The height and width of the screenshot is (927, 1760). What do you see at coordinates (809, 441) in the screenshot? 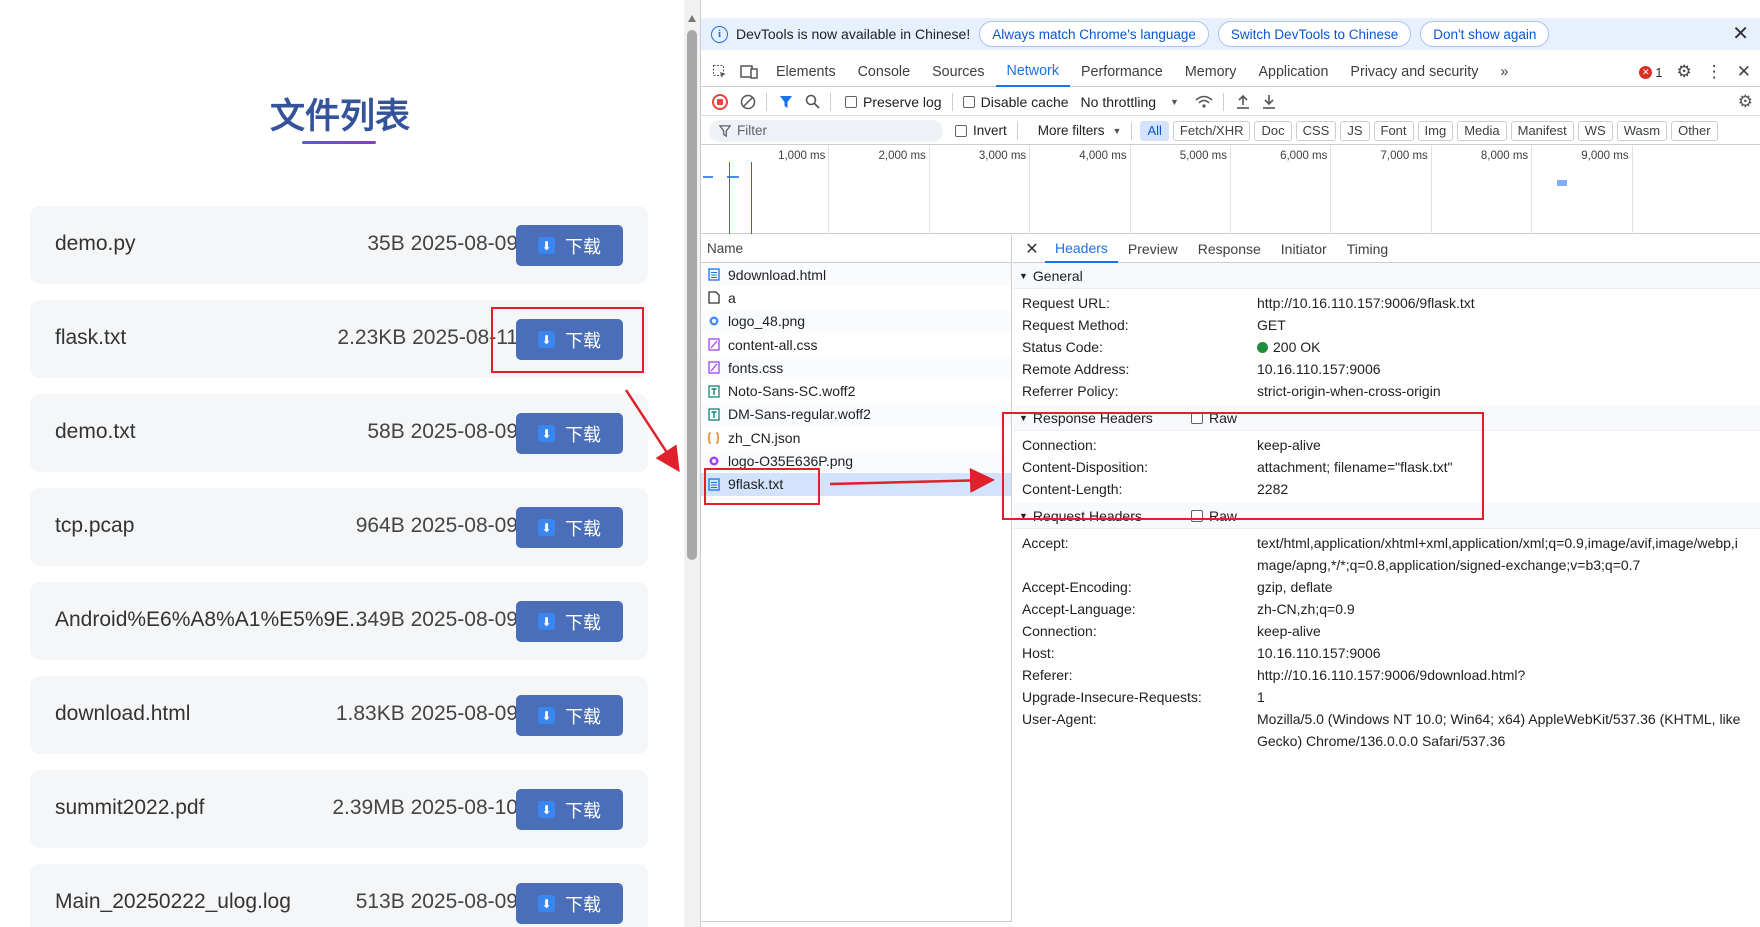
I see `annotation-arrows` at bounding box center [809, 441].